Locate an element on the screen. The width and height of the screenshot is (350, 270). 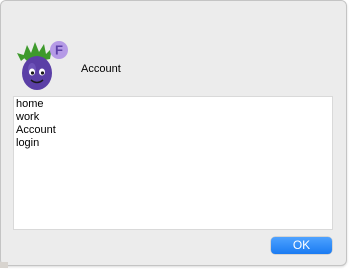
badge-letter: F is located at coordinates (59, 50).